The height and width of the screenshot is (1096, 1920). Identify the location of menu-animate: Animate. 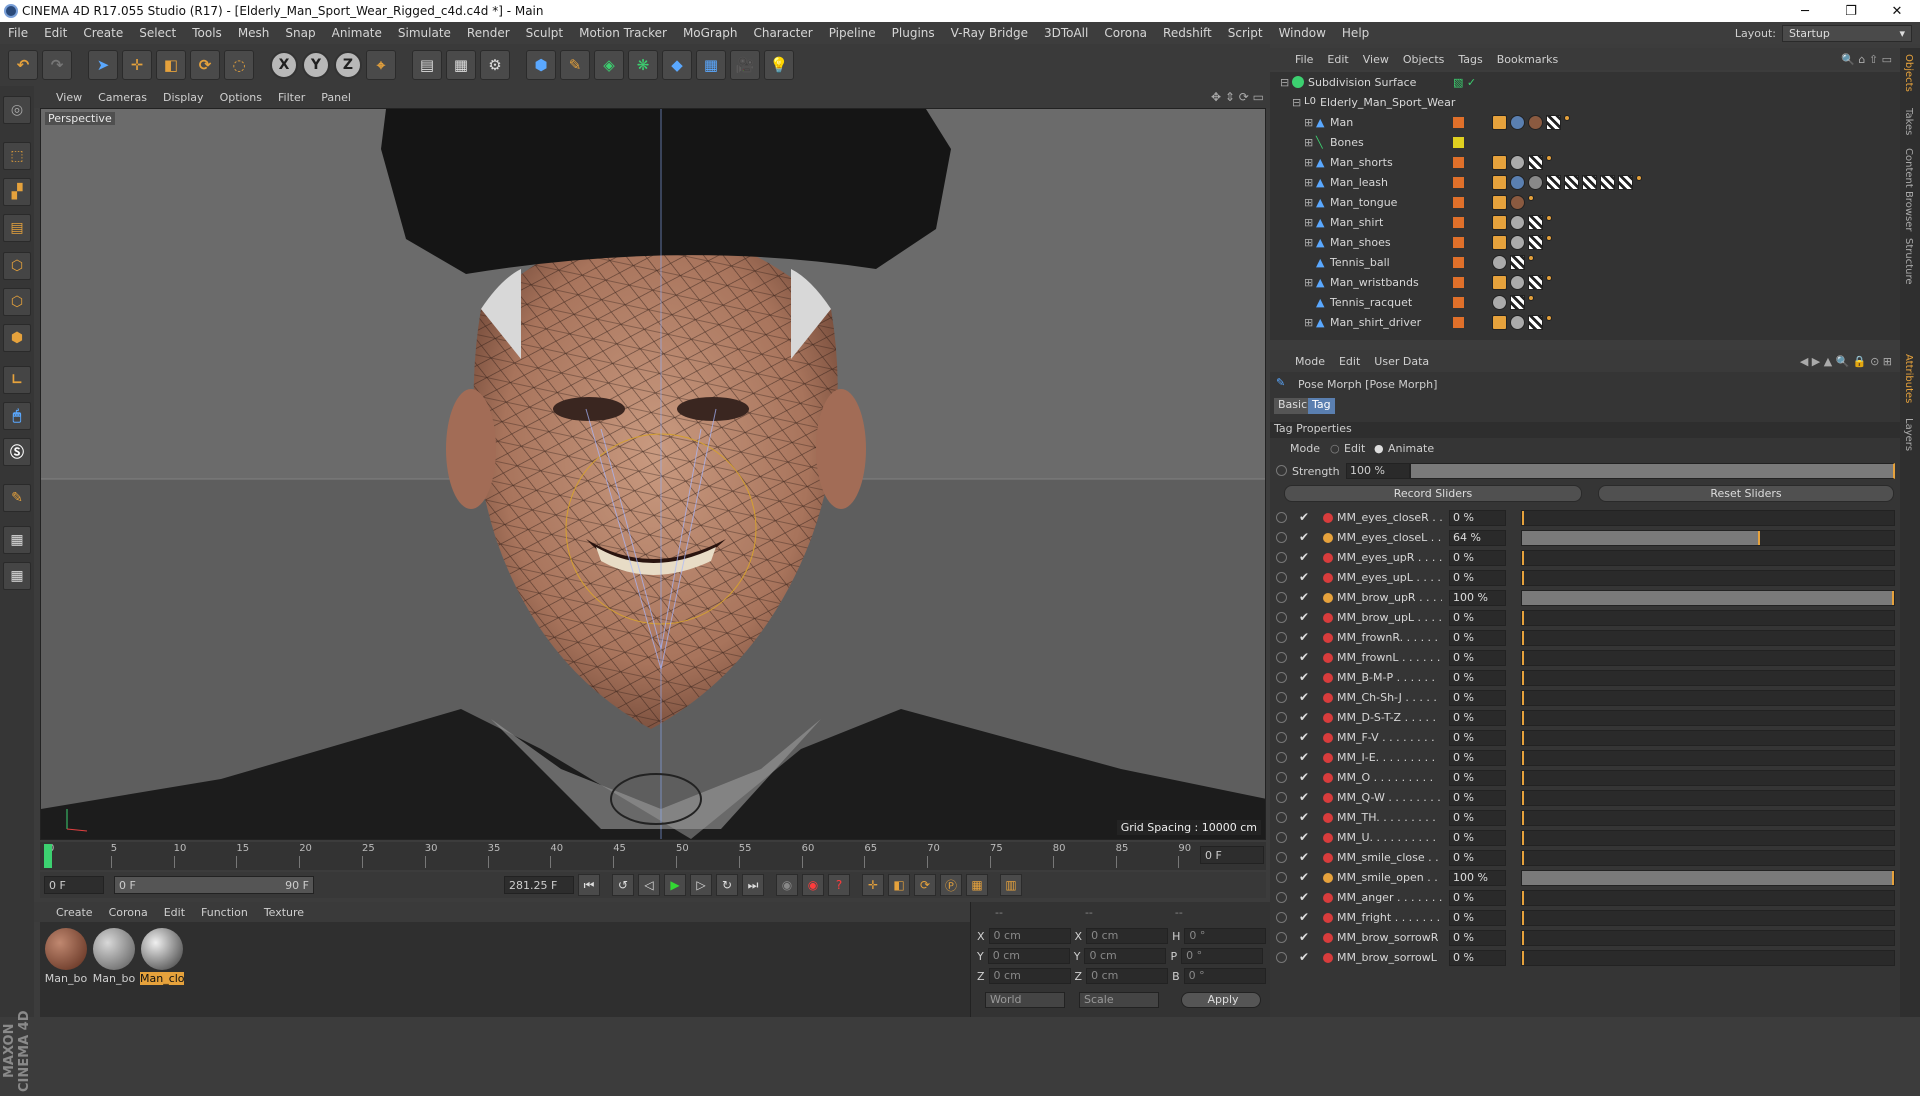
(357, 33).